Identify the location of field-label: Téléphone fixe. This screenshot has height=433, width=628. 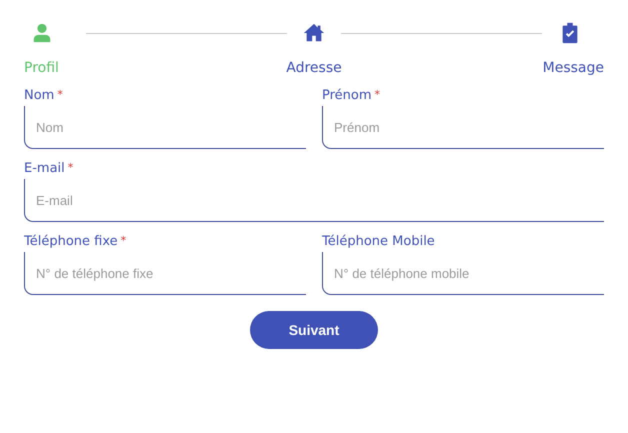
(71, 241).